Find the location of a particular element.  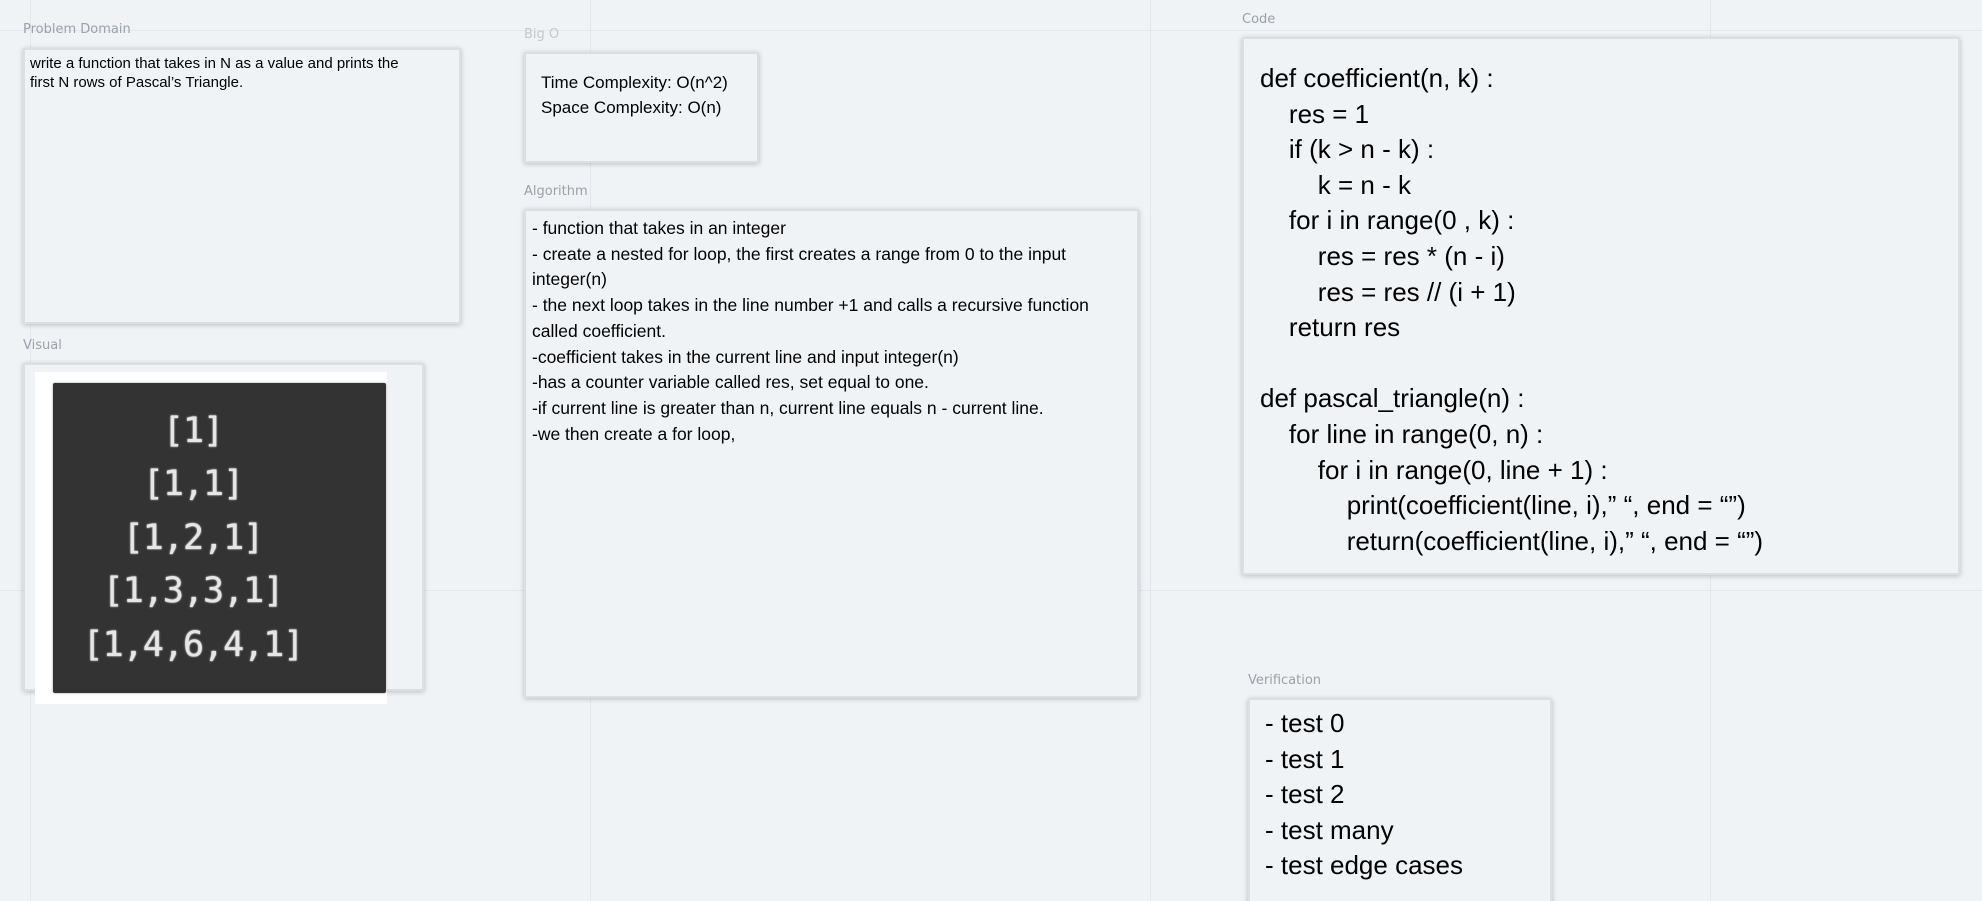

pascal-row: [1,1] is located at coordinates (193, 484).